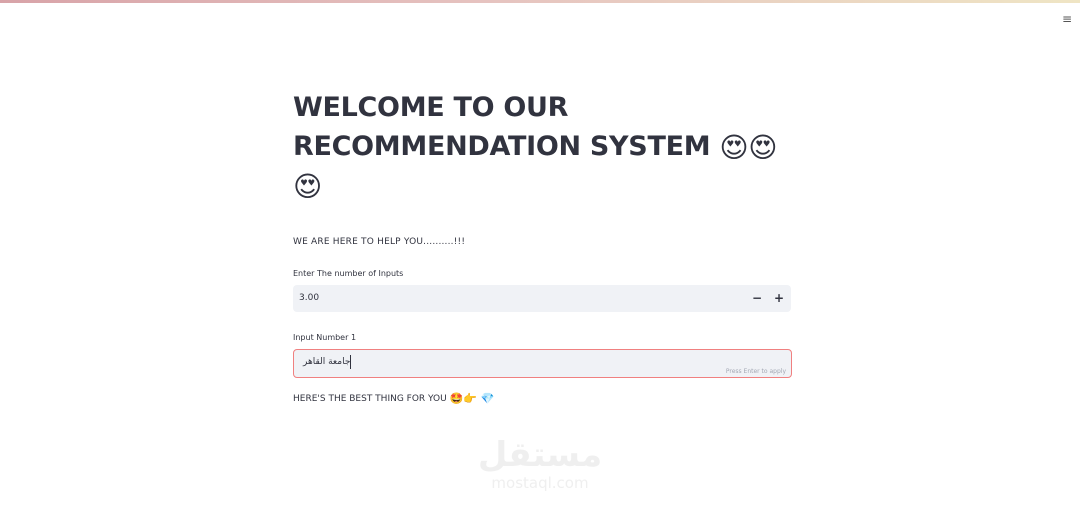  I want to click on result-label: HERE'S THE BEST THING FOR YOU, so click(370, 399).